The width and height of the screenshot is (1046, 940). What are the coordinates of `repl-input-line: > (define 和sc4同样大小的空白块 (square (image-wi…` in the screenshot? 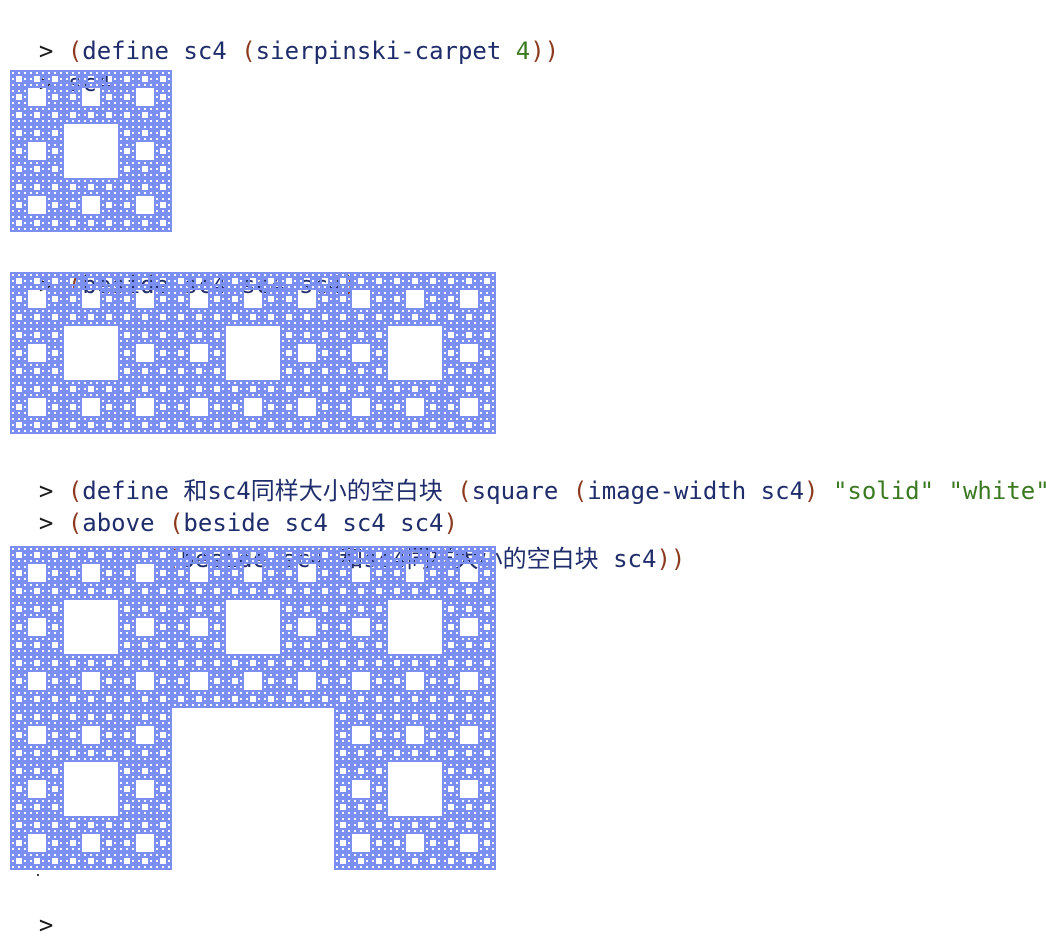 It's located at (528, 475).